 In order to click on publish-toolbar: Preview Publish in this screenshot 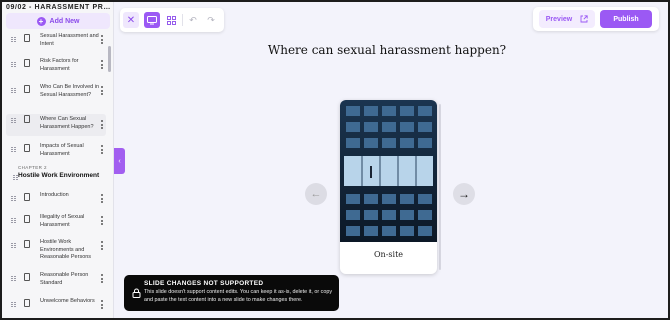, I will do `click(596, 19)`.